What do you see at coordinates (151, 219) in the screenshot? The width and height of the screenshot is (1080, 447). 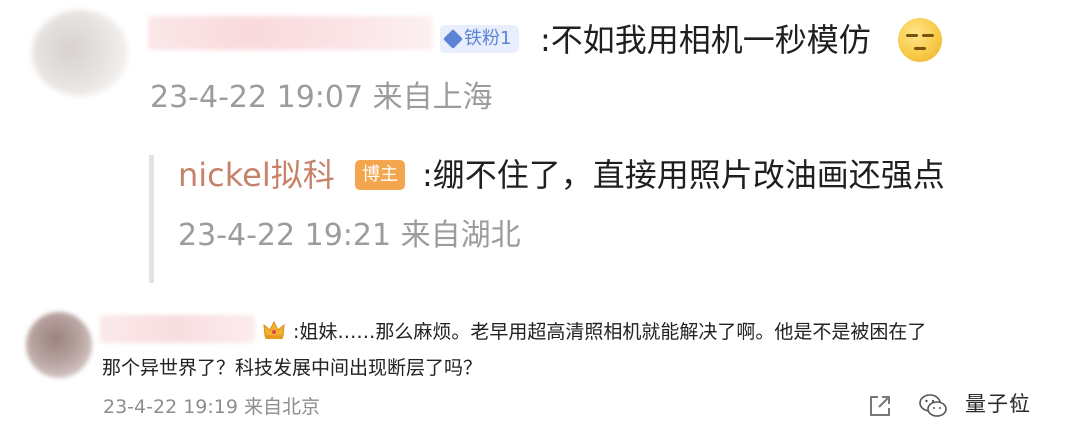 I see `reply-thread-bar` at bounding box center [151, 219].